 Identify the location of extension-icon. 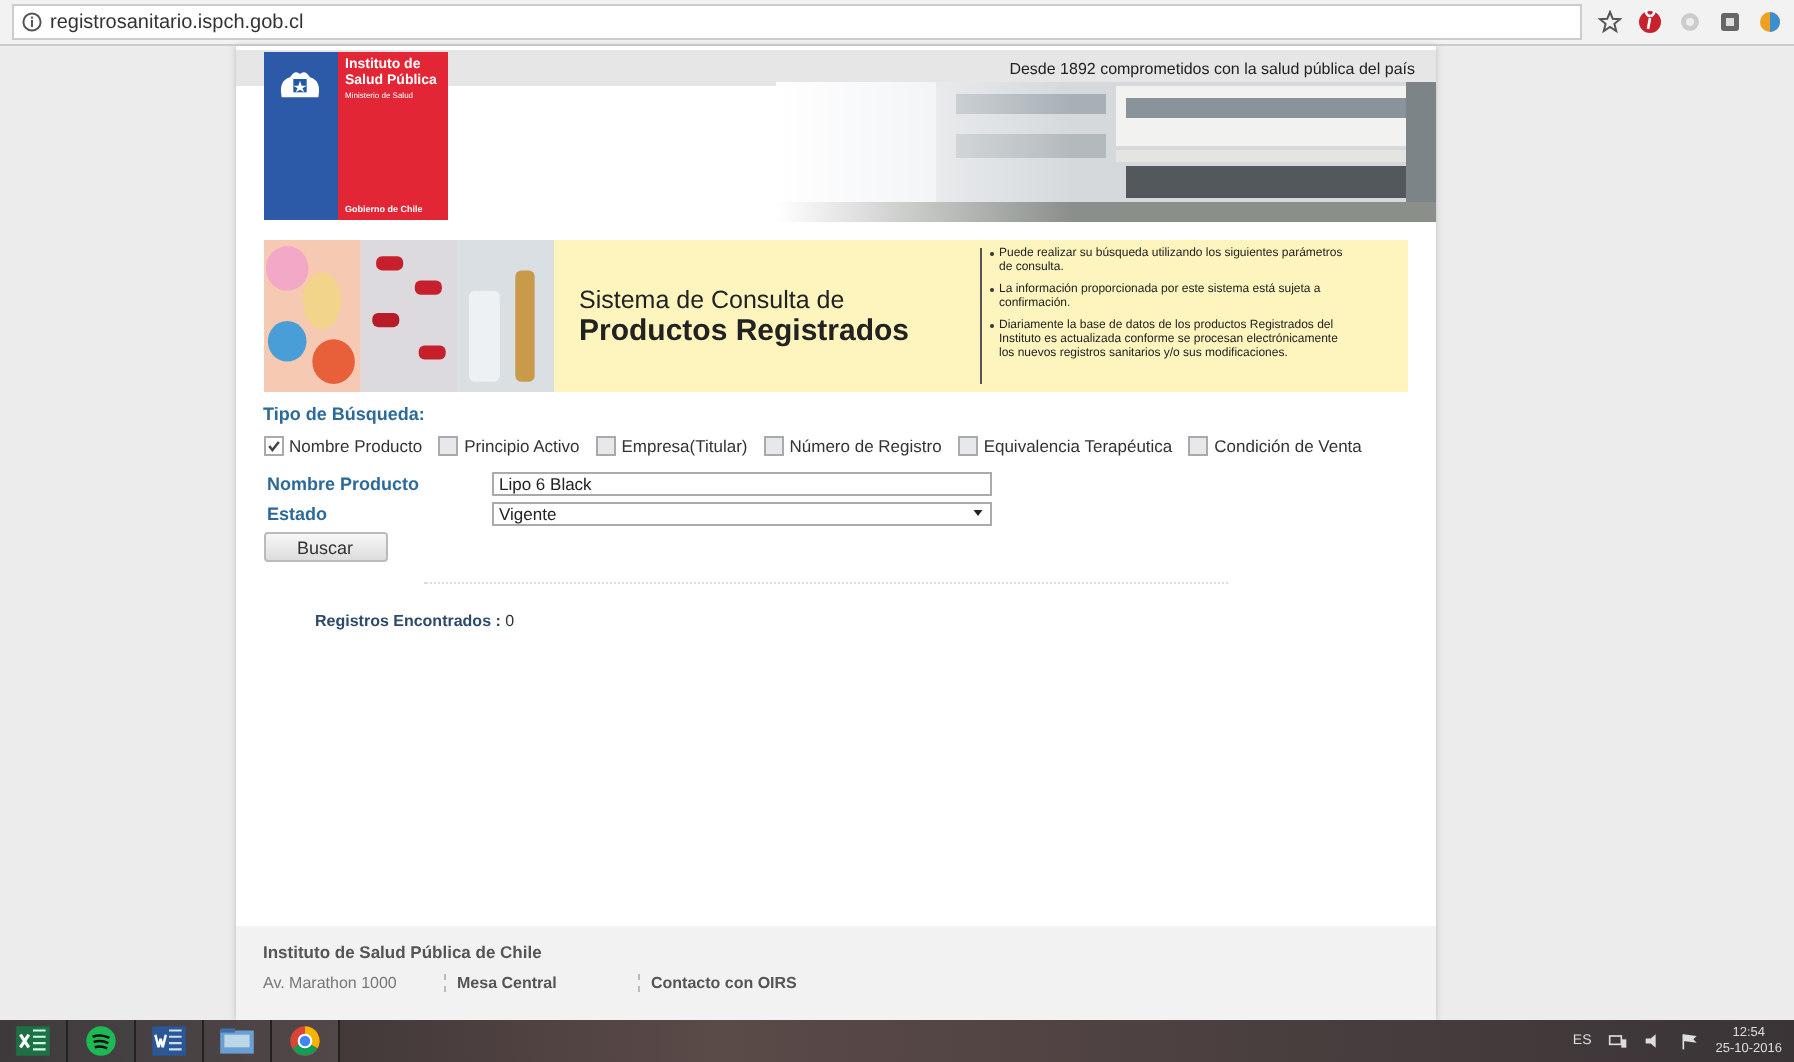
(1770, 22).